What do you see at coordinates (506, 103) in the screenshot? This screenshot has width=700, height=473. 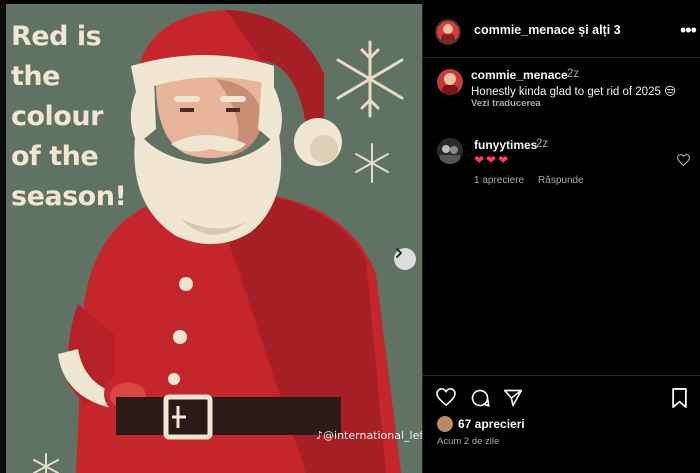 I see `see-translation-link: Vezi traducerea` at bounding box center [506, 103].